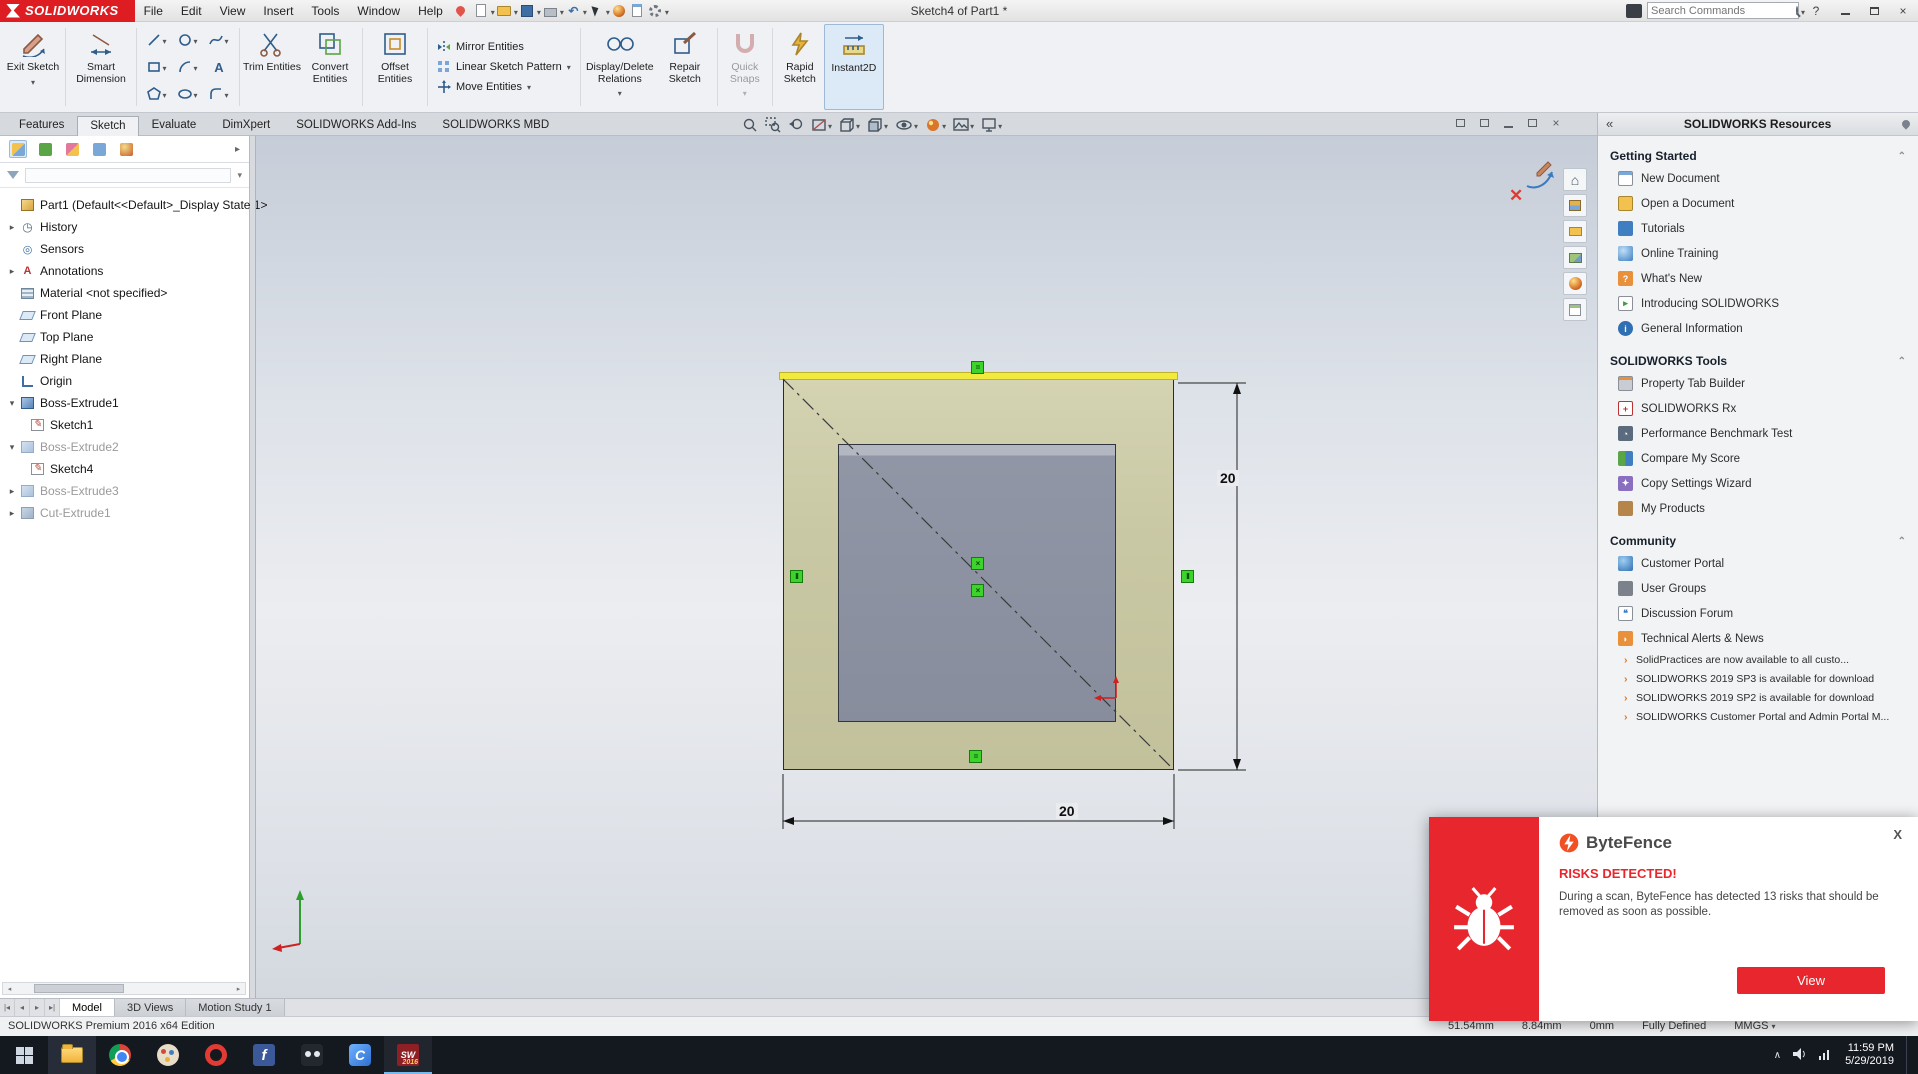 The height and width of the screenshot is (1074, 1918). I want to click on trim-entities-button: Trim Entities, so click(272, 67).